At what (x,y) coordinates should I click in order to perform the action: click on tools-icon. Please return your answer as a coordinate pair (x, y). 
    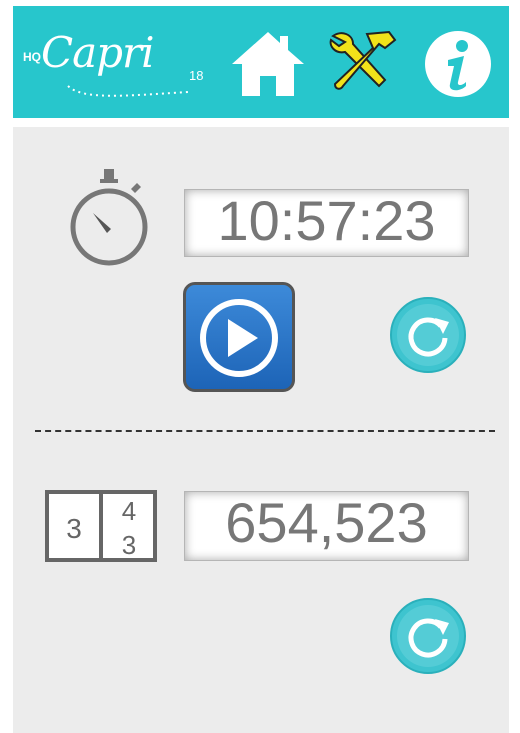
    Looking at the image, I should click on (363, 60).